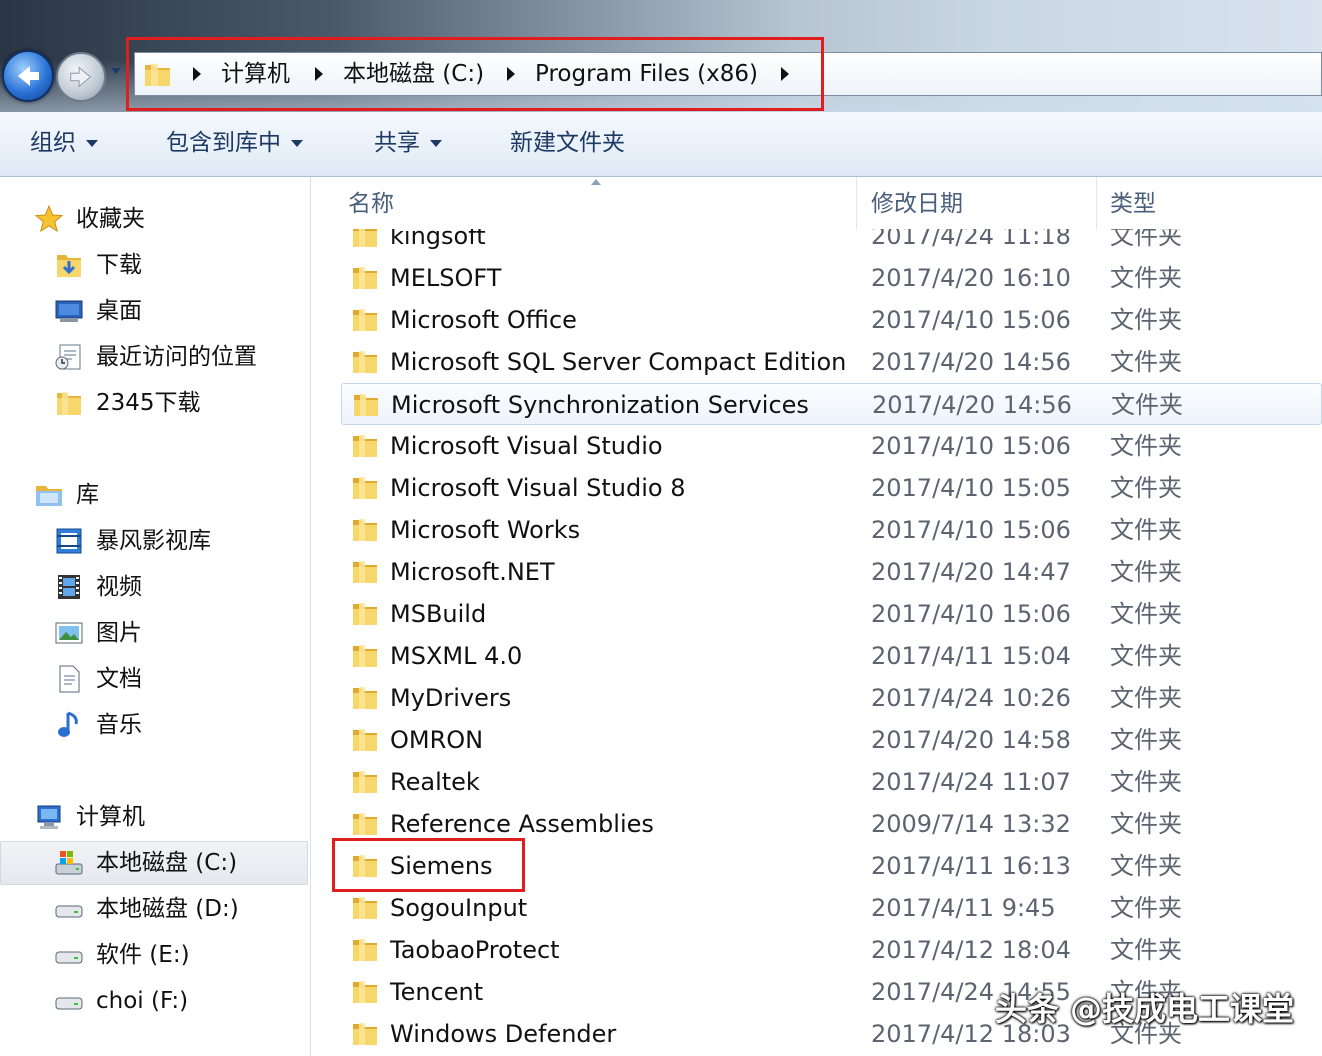  I want to click on recent-places-icon, so click(68, 357).